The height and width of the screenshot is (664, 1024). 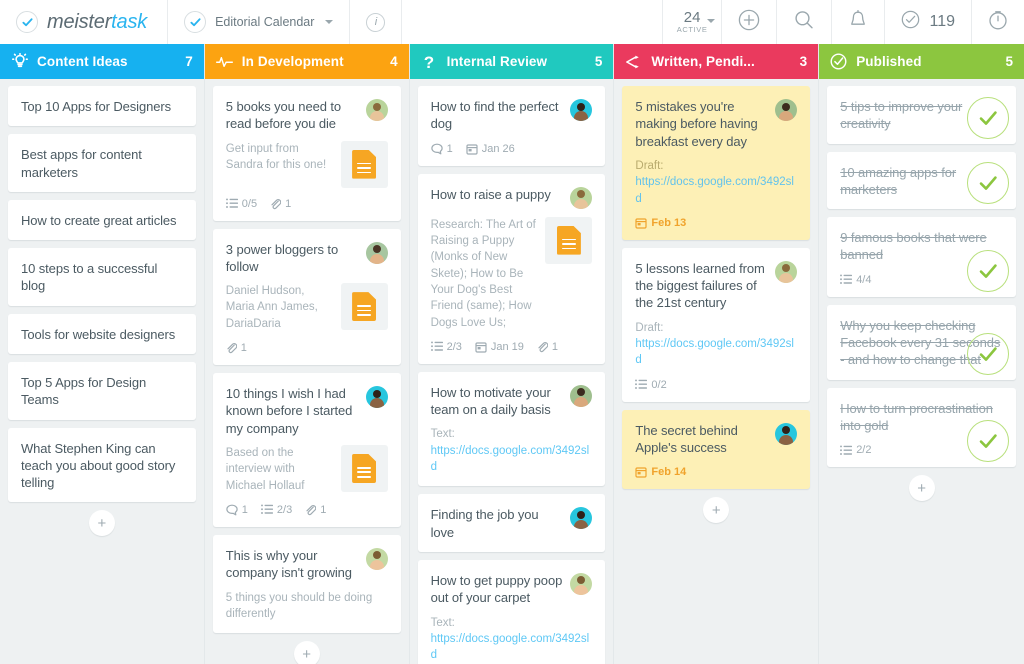 I want to click on add-task-button, so click(x=748, y=22).